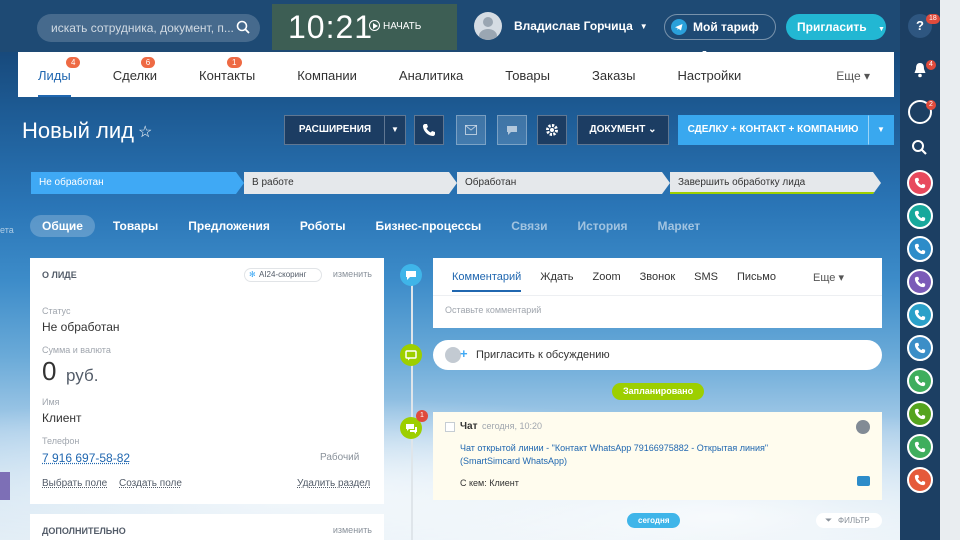  I want to click on composer-tab-5: SMS, so click(706, 281).